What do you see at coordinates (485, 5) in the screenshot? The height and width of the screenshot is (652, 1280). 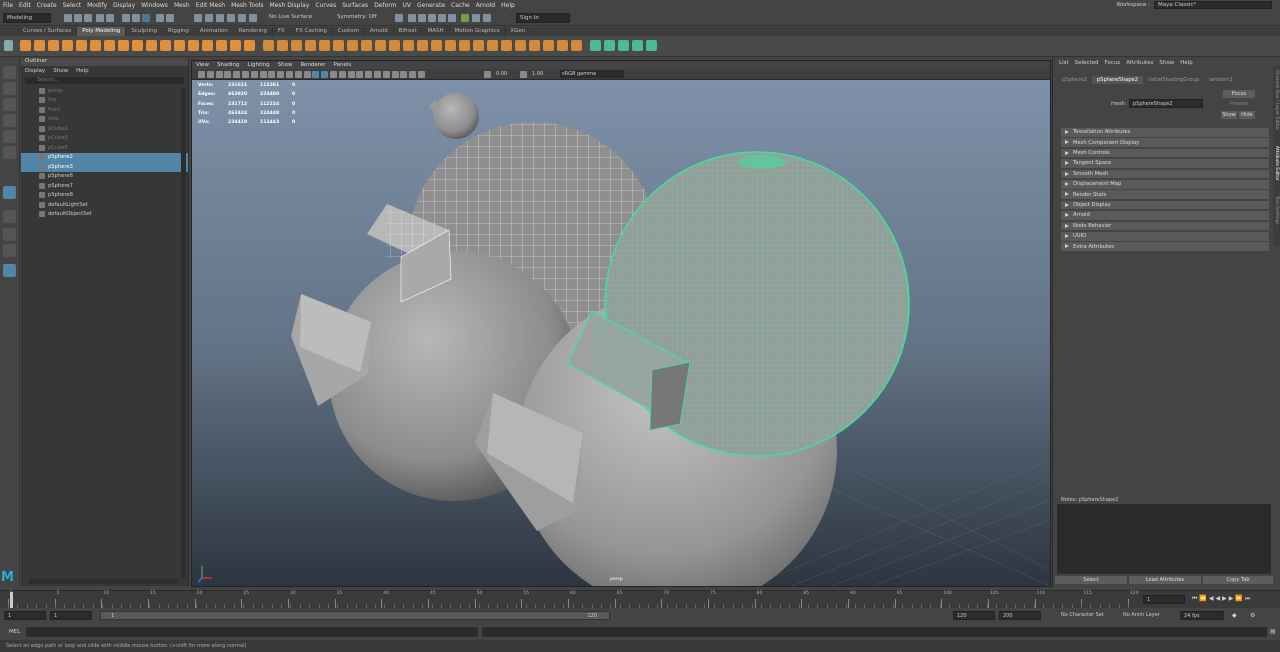 I see `menu-arnold: Arnold` at bounding box center [485, 5].